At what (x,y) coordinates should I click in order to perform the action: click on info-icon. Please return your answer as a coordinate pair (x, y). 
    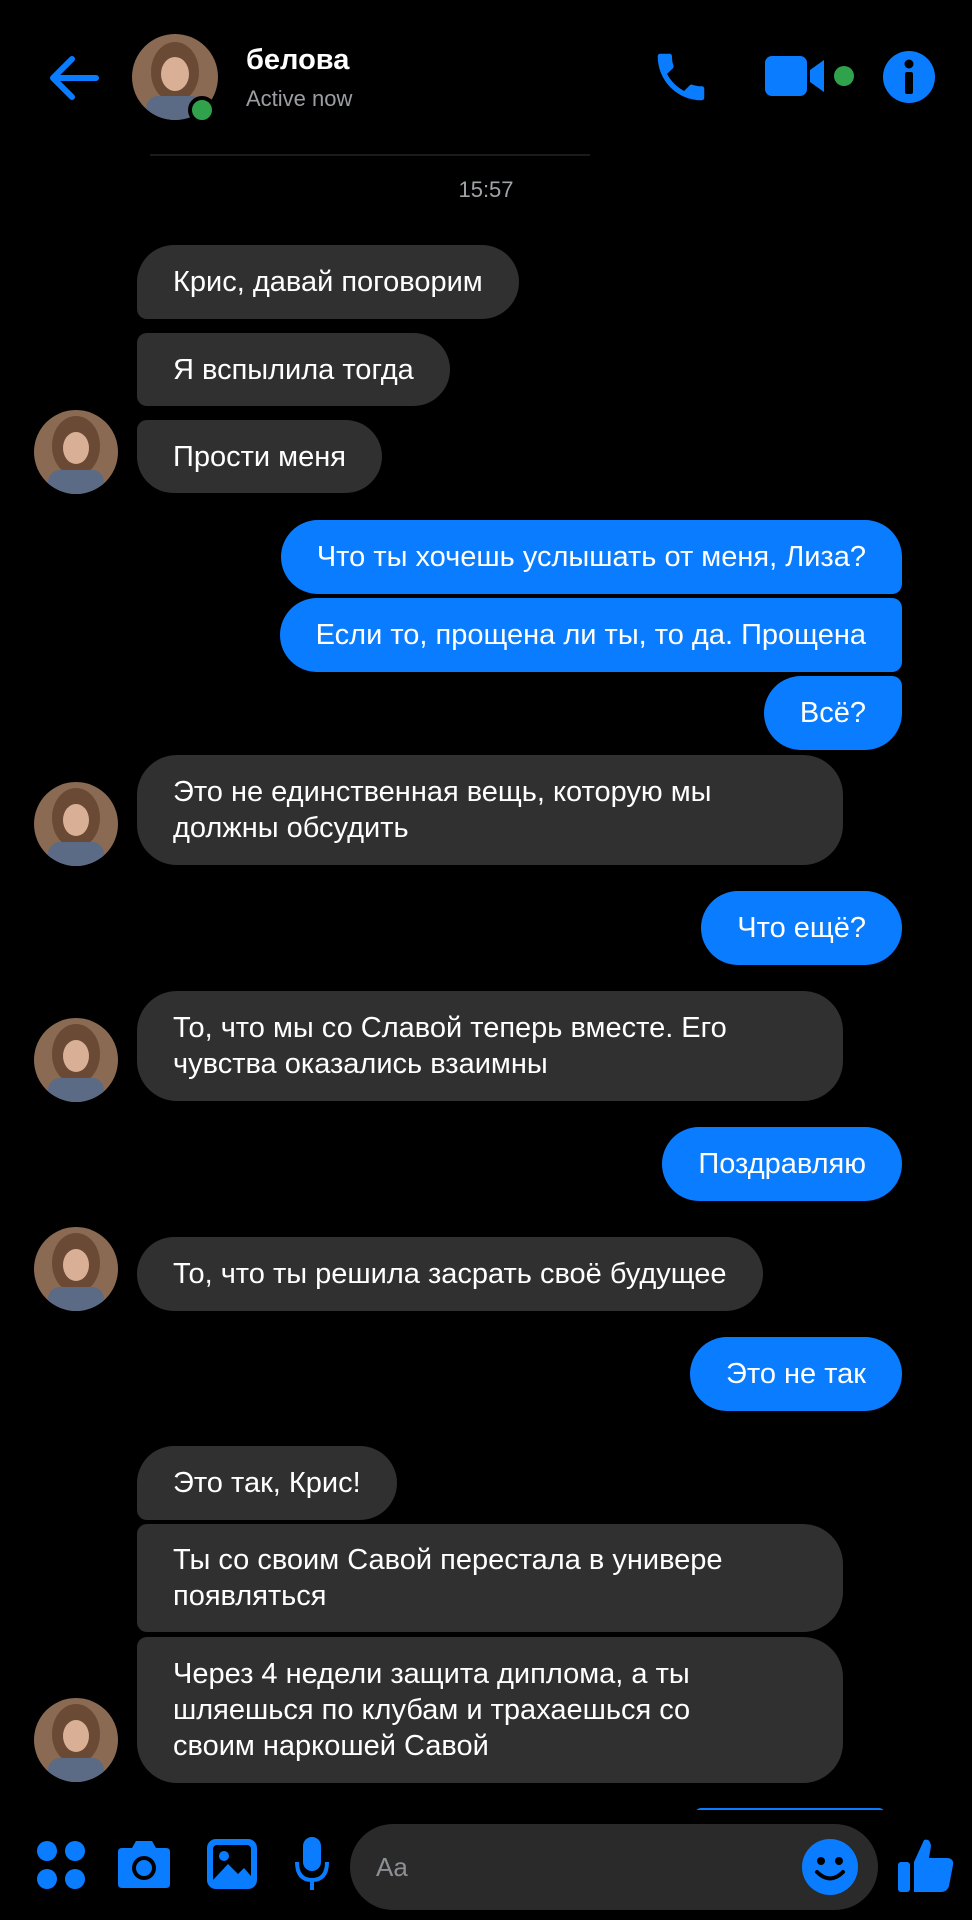
    Looking at the image, I should click on (909, 77).